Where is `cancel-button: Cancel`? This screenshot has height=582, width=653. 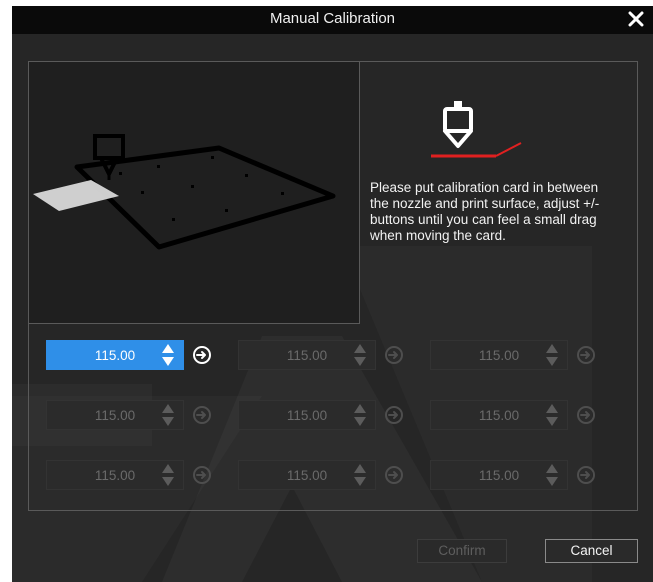 cancel-button: Cancel is located at coordinates (591, 551).